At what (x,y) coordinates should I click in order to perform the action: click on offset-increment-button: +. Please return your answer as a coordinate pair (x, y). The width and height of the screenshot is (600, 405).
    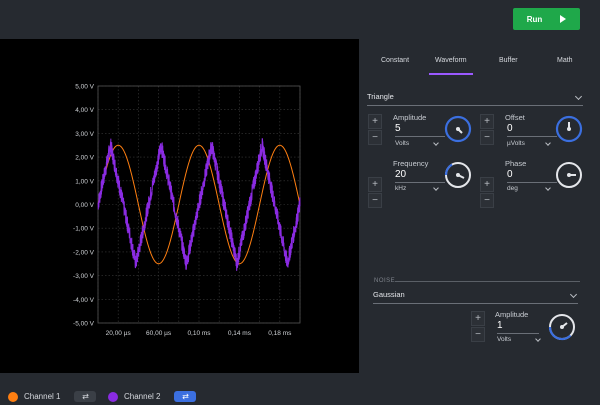
    Looking at the image, I should click on (487, 121).